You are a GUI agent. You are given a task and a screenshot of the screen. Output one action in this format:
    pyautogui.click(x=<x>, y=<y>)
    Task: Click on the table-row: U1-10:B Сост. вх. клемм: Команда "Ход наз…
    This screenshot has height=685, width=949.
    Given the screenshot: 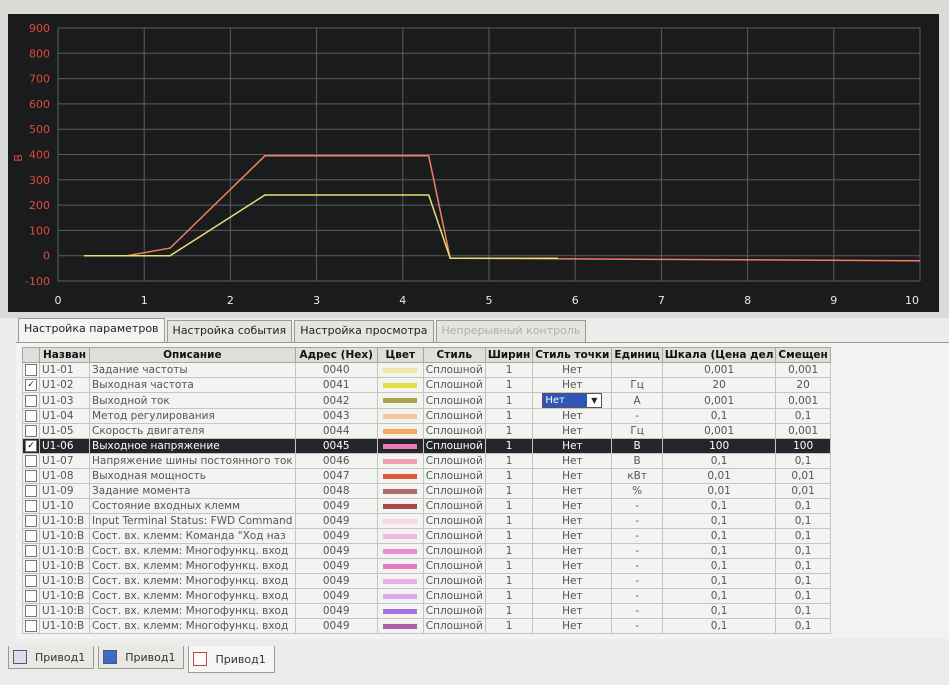 What is the action you would take?
    pyautogui.click(x=426, y=536)
    